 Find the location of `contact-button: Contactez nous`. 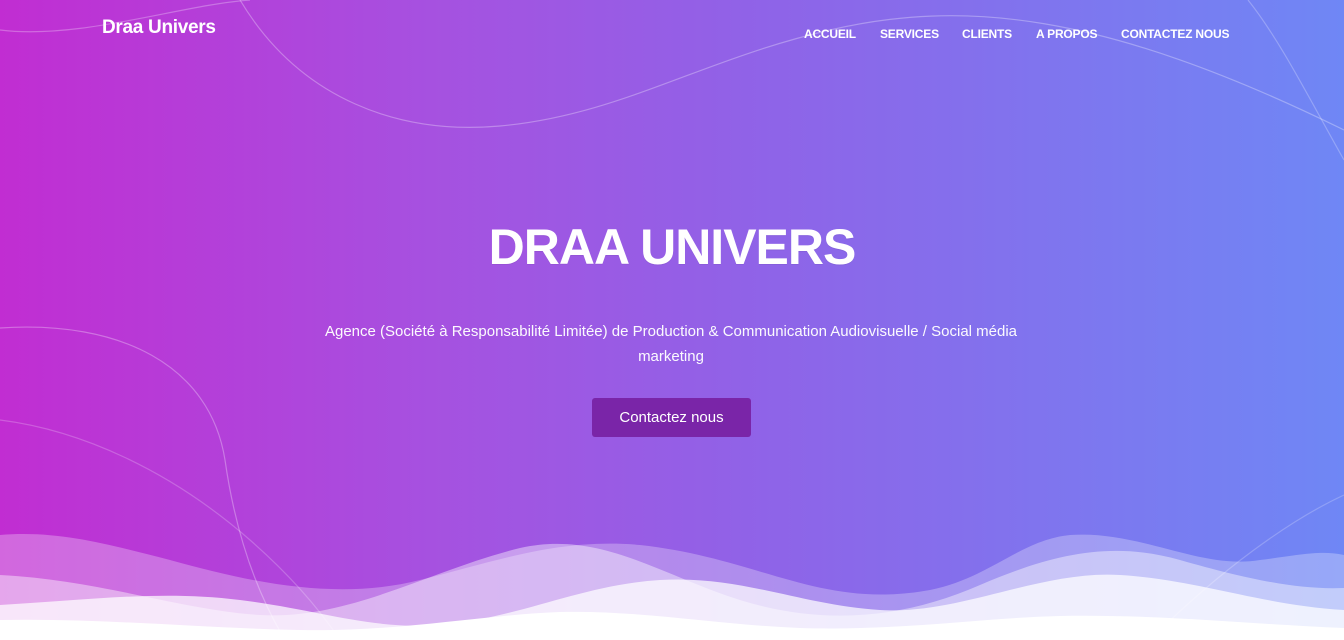

contact-button: Contactez nous is located at coordinates (671, 417).